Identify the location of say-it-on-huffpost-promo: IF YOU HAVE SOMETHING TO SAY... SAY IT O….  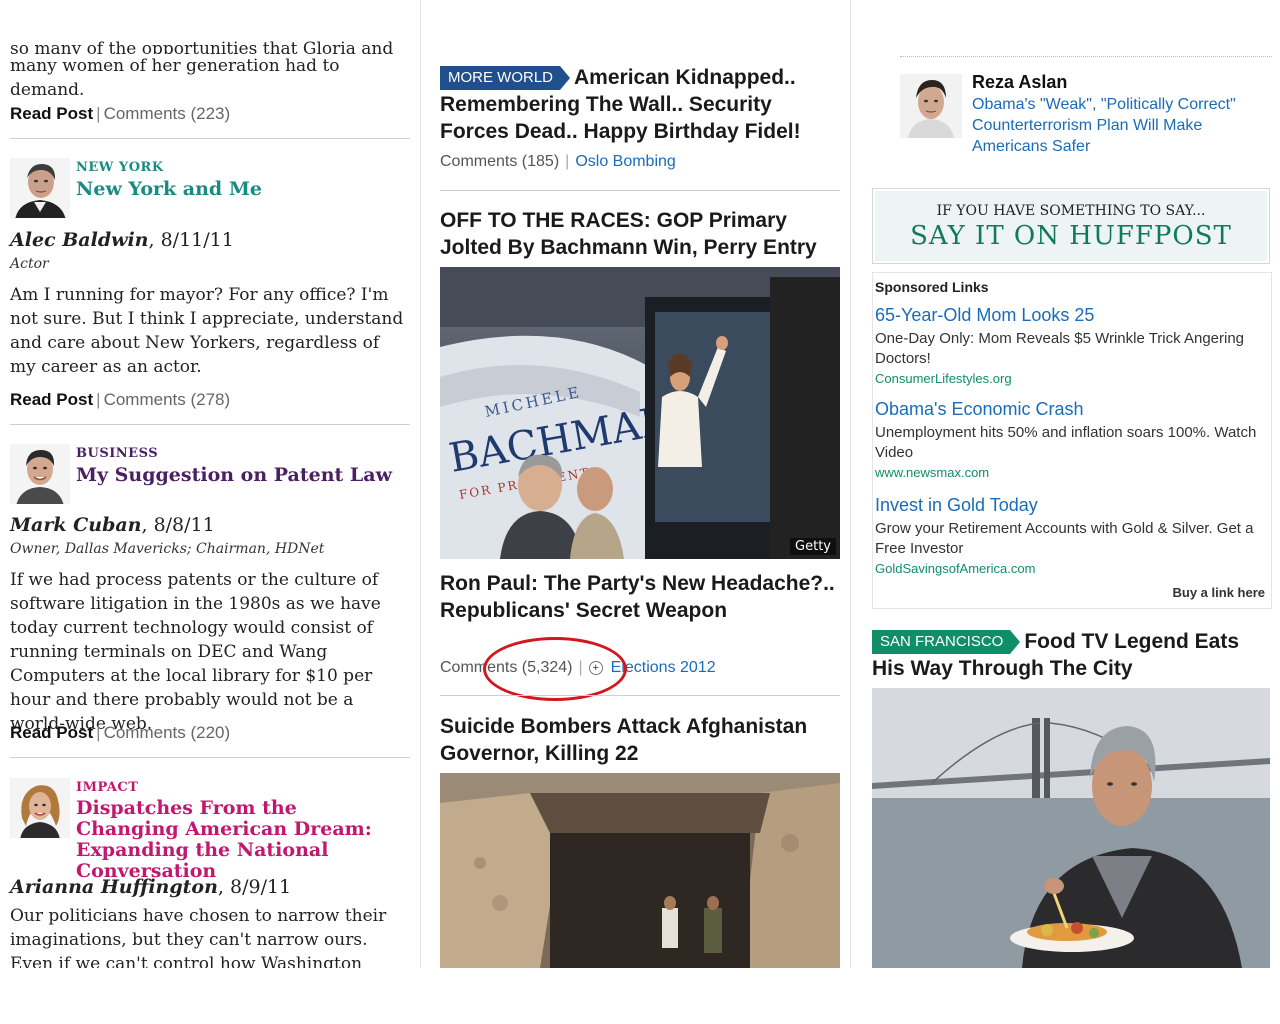
(1071, 226).